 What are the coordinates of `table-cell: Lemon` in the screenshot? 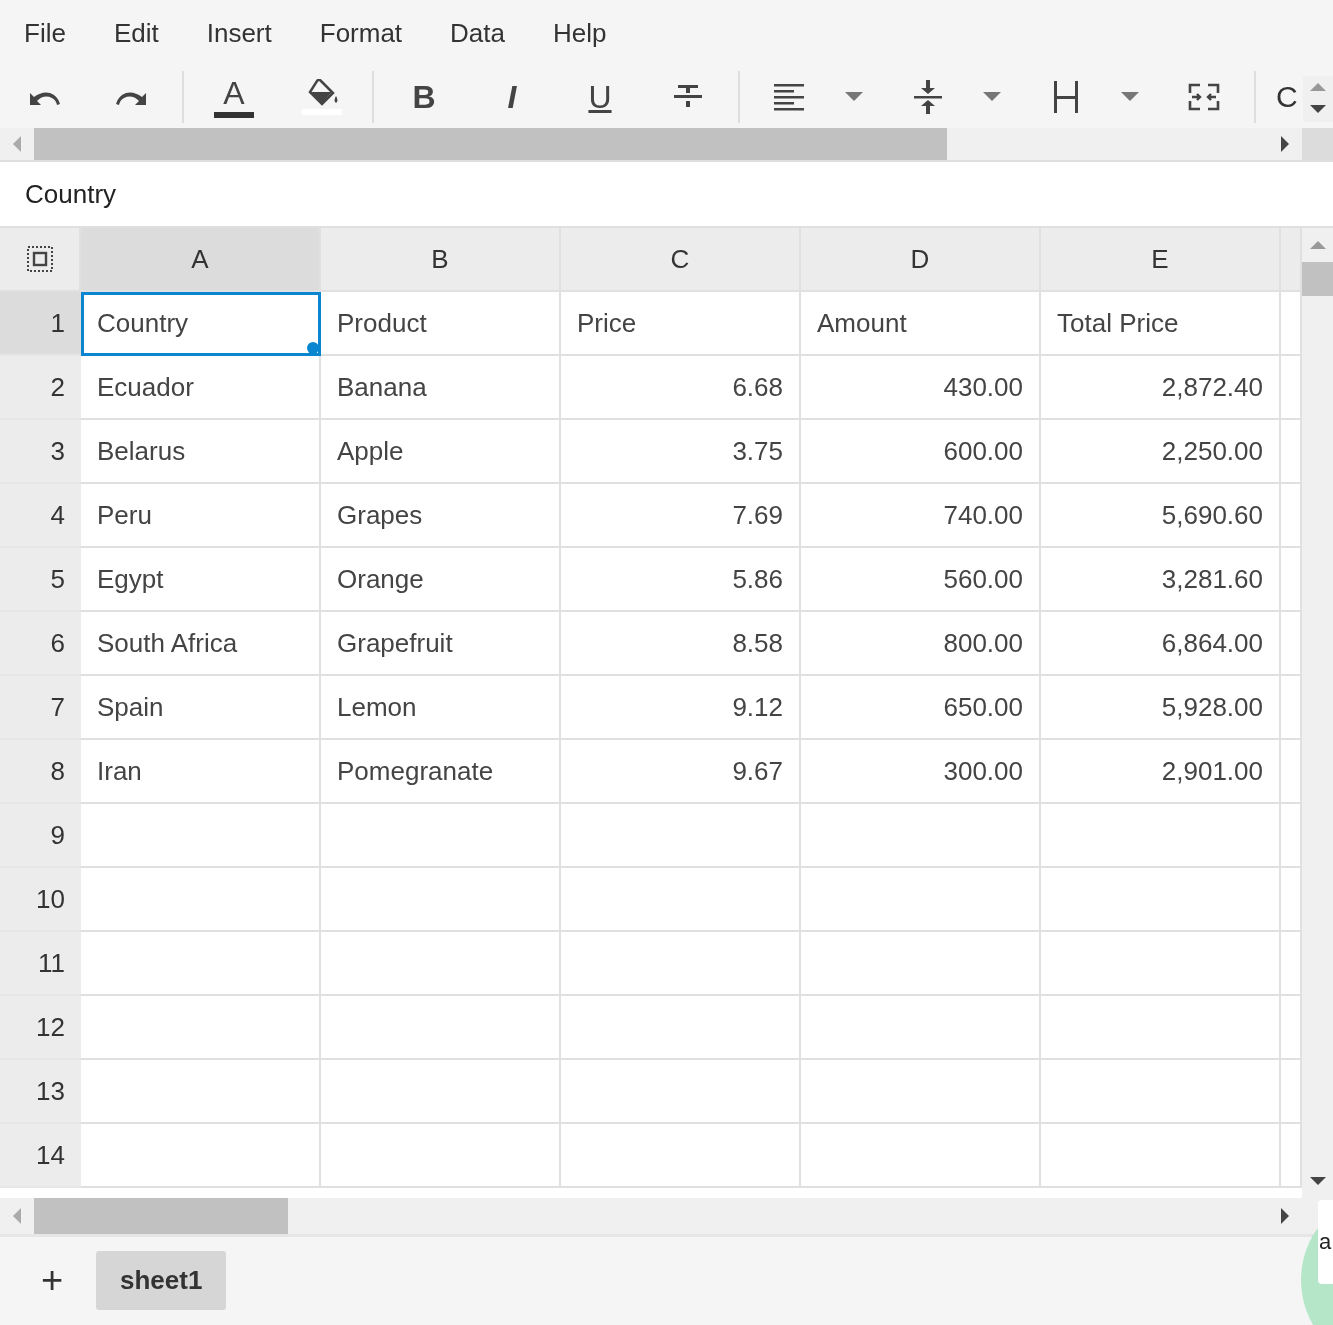 It's located at (441, 708).